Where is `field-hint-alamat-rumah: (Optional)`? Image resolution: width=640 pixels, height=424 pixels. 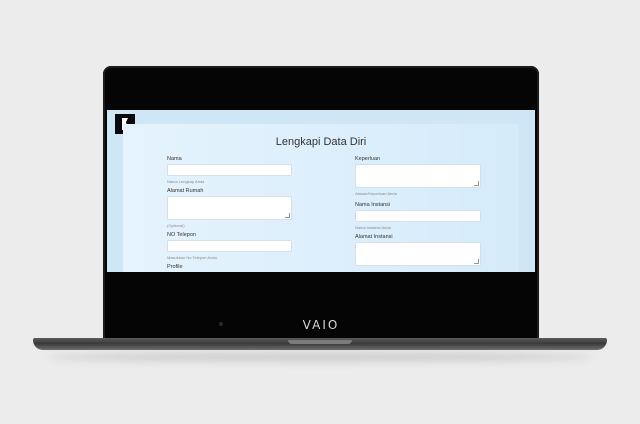
field-hint-alamat-rumah: (Optional) is located at coordinates (176, 225).